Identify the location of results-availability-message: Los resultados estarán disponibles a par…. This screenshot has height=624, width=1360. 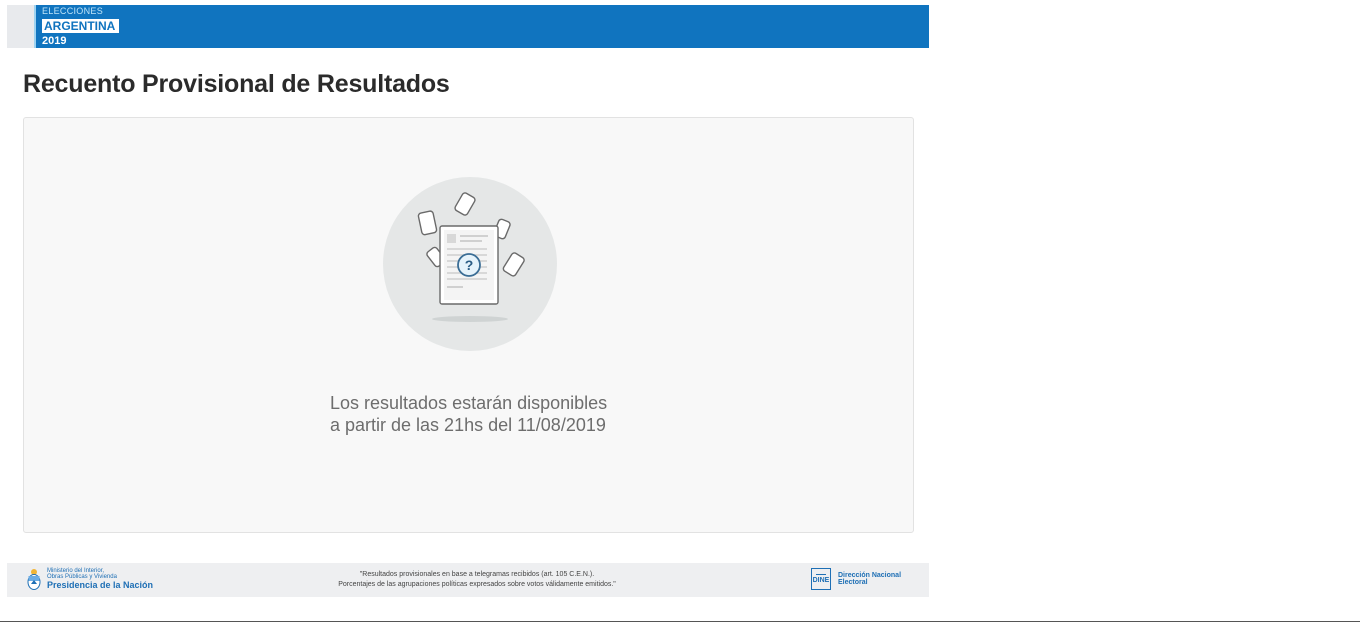
(468, 414).